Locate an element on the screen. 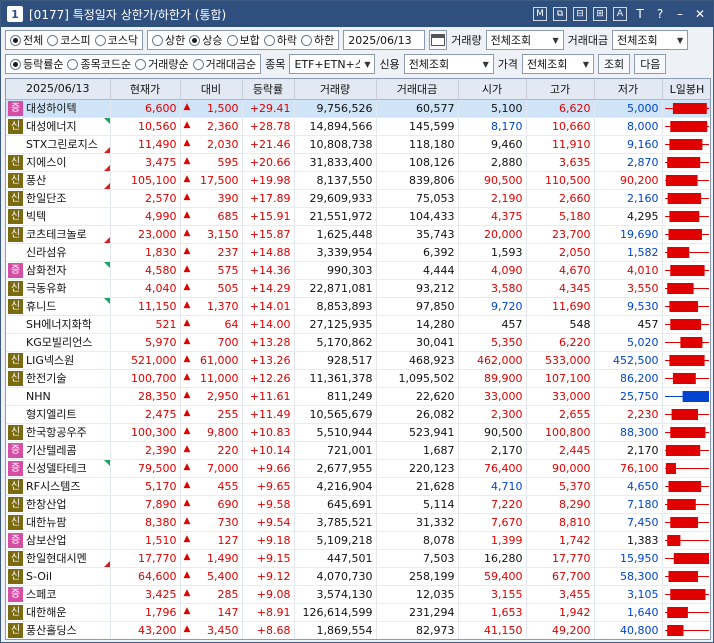 This screenshot has width=714, height=643. stock-name-cell: 신 한일현대시멘 is located at coordinates (58, 558).